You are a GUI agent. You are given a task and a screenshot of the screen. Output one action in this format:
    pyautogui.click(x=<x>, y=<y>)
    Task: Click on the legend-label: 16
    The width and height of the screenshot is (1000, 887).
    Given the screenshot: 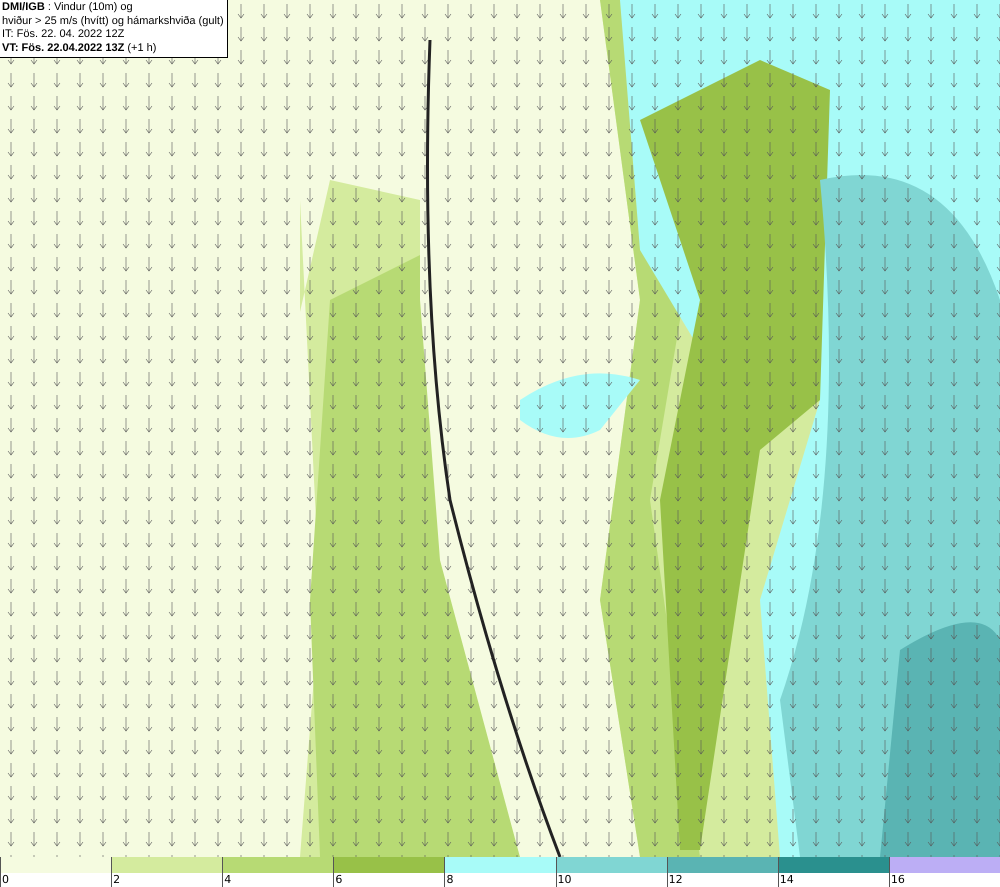 What is the action you would take?
    pyautogui.click(x=897, y=879)
    